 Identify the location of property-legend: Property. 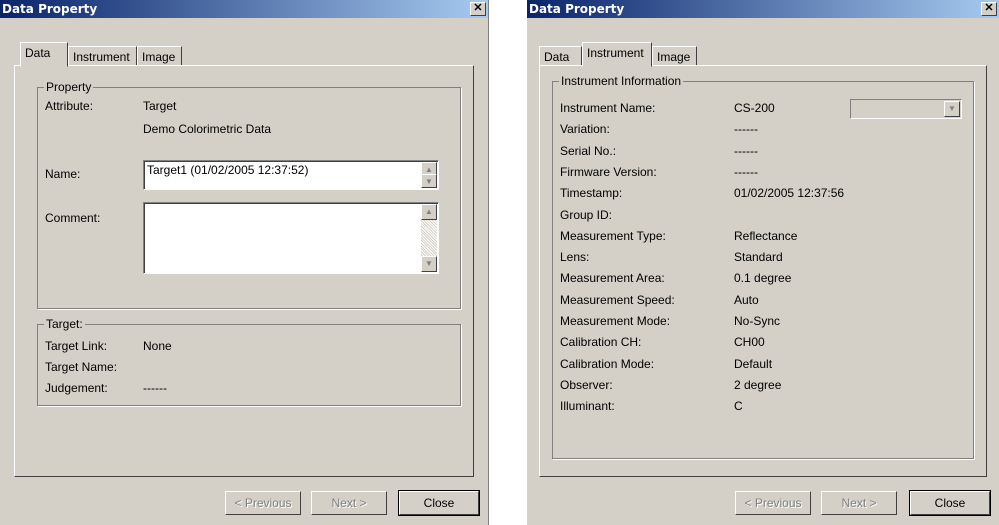
(69, 87).